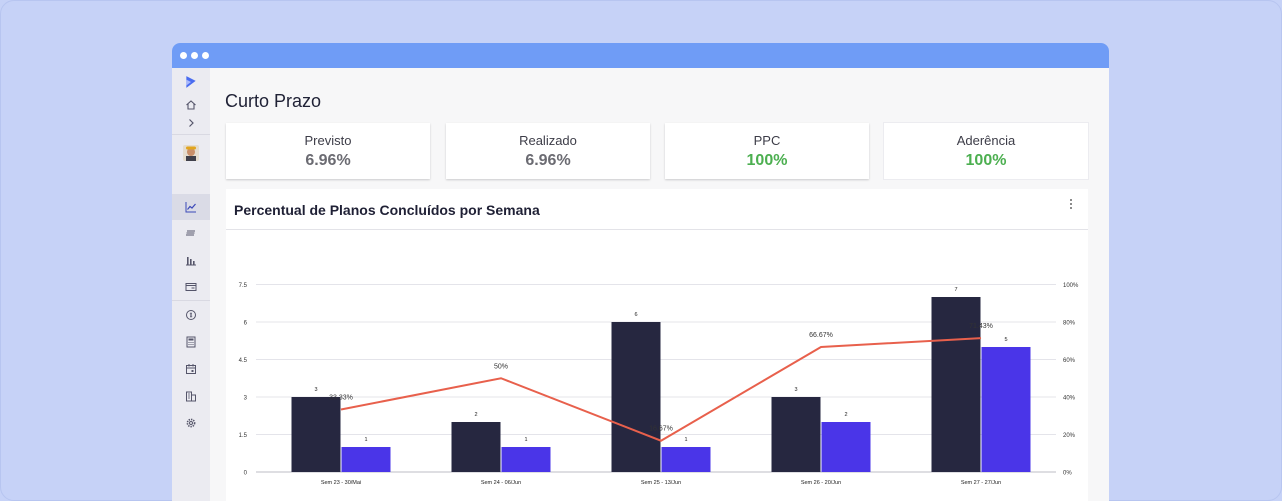 This screenshot has height=501, width=1282. Describe the element at coordinates (1069, 399) in the screenshot. I see `y-right-tick-label: 40%` at that location.